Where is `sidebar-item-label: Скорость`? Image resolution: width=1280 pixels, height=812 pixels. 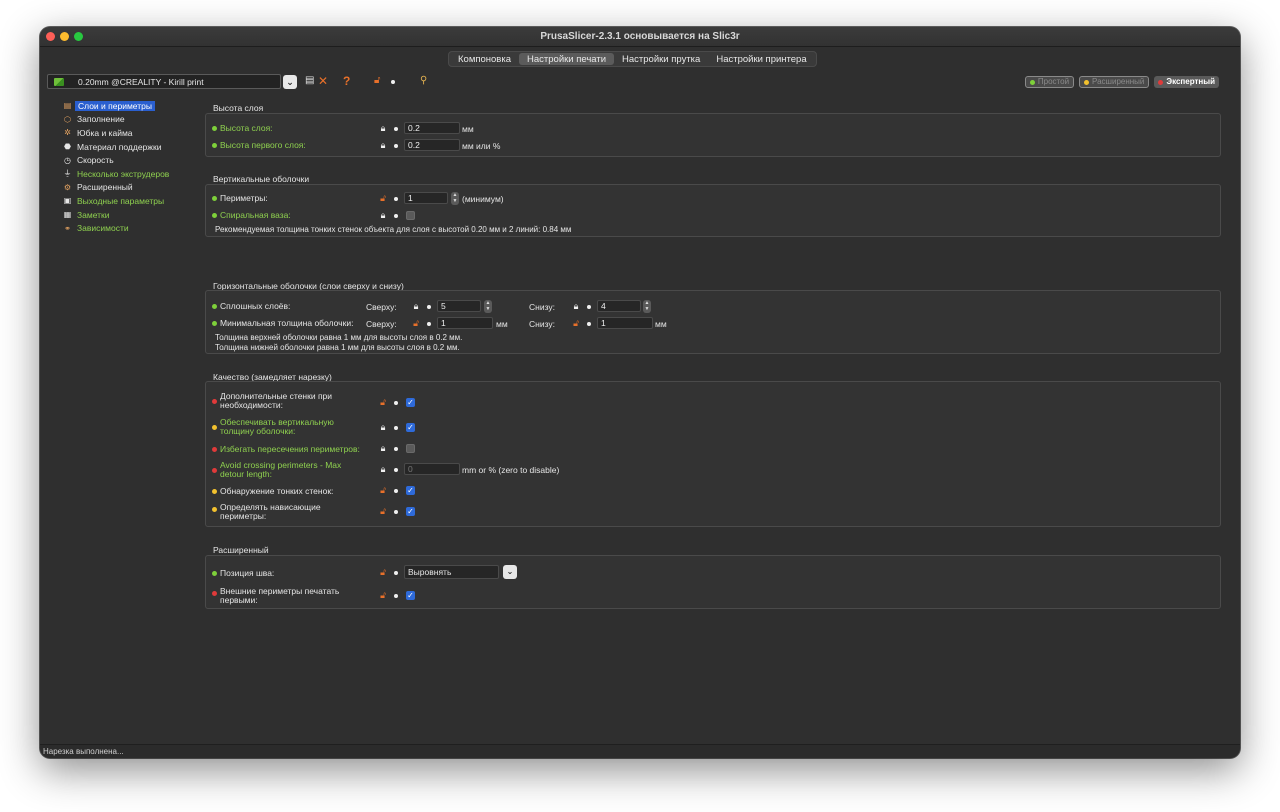
sidebar-item-label: Скорость is located at coordinates (95, 160).